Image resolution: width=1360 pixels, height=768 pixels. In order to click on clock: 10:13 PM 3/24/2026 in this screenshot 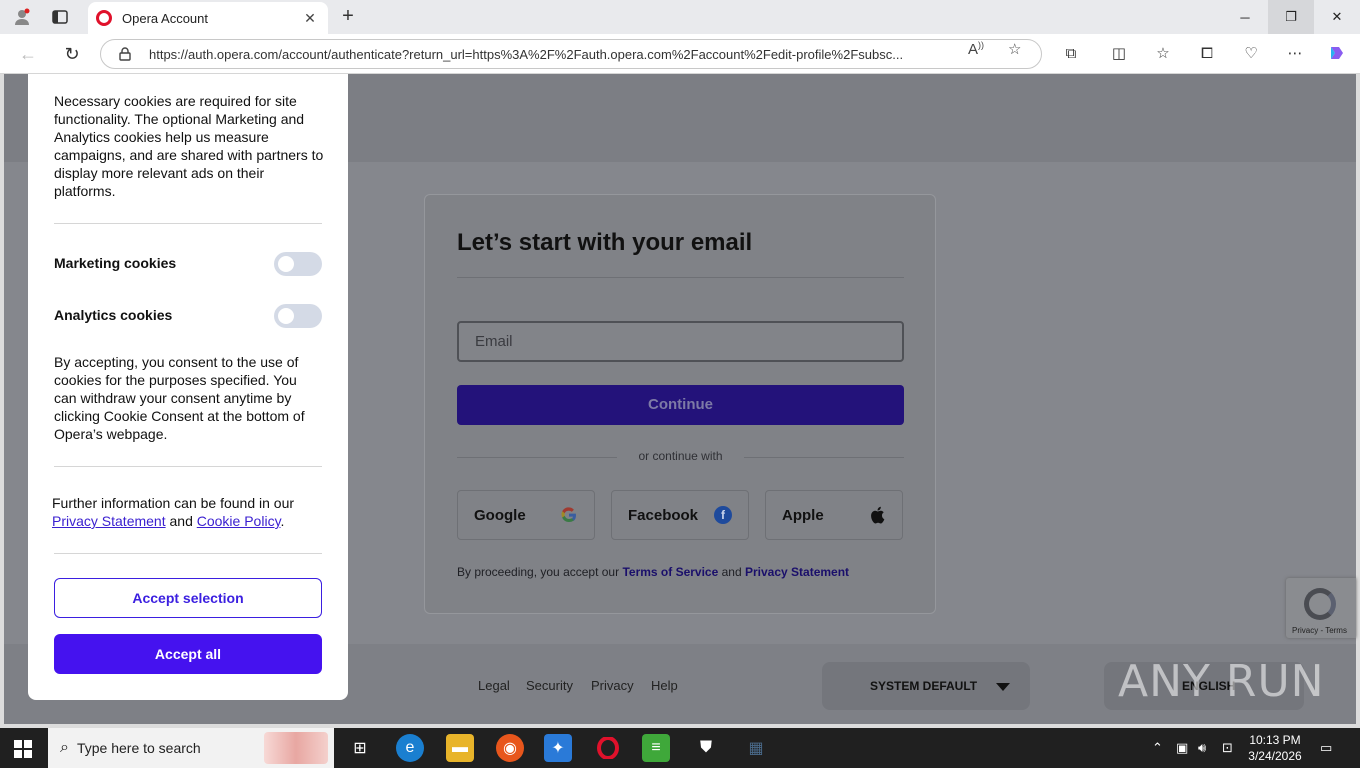, I will do `click(1275, 748)`.